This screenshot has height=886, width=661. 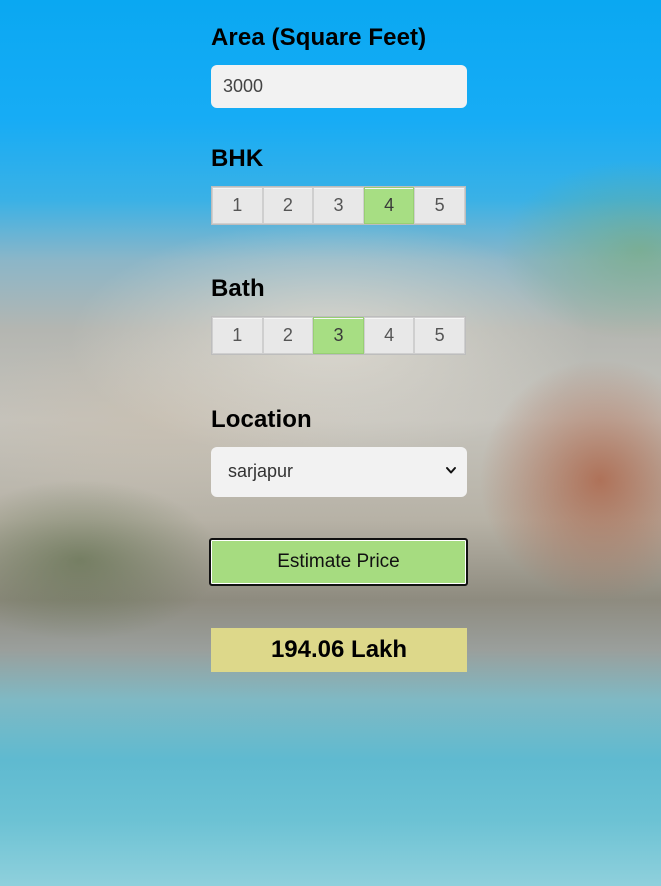 I want to click on estimate-price-button: Estimate Price, so click(x=338, y=562).